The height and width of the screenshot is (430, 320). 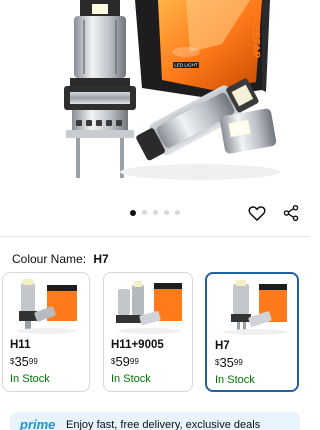 I want to click on variant-name: H11+9005, so click(x=137, y=345).